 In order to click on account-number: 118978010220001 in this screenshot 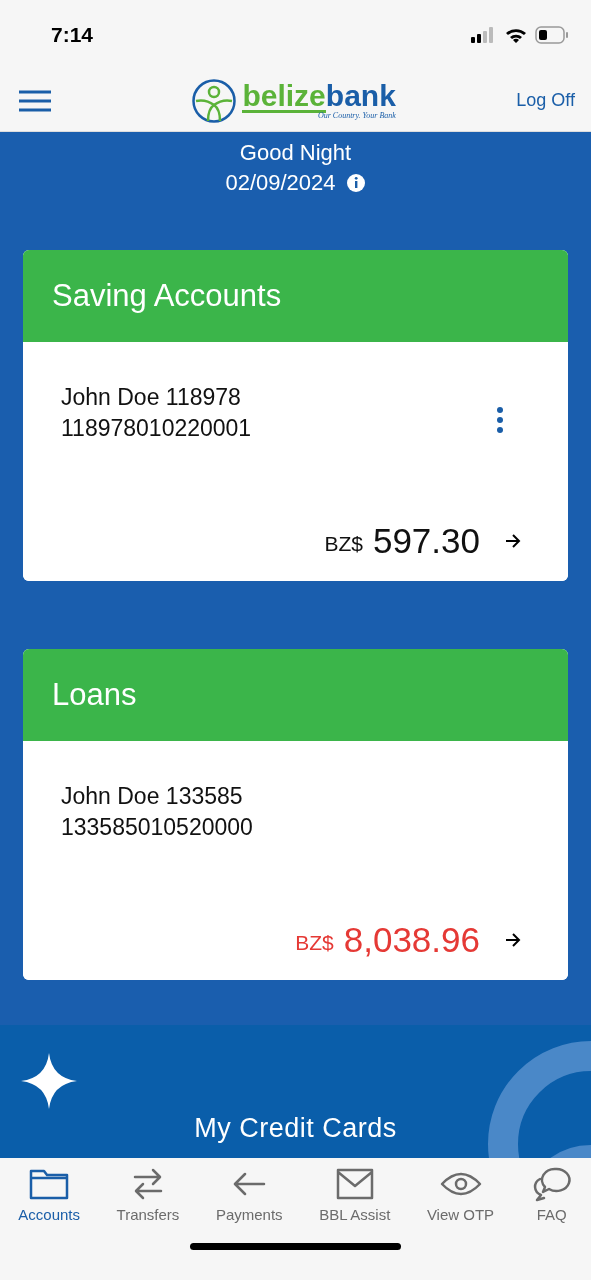, I will do `click(156, 428)`.